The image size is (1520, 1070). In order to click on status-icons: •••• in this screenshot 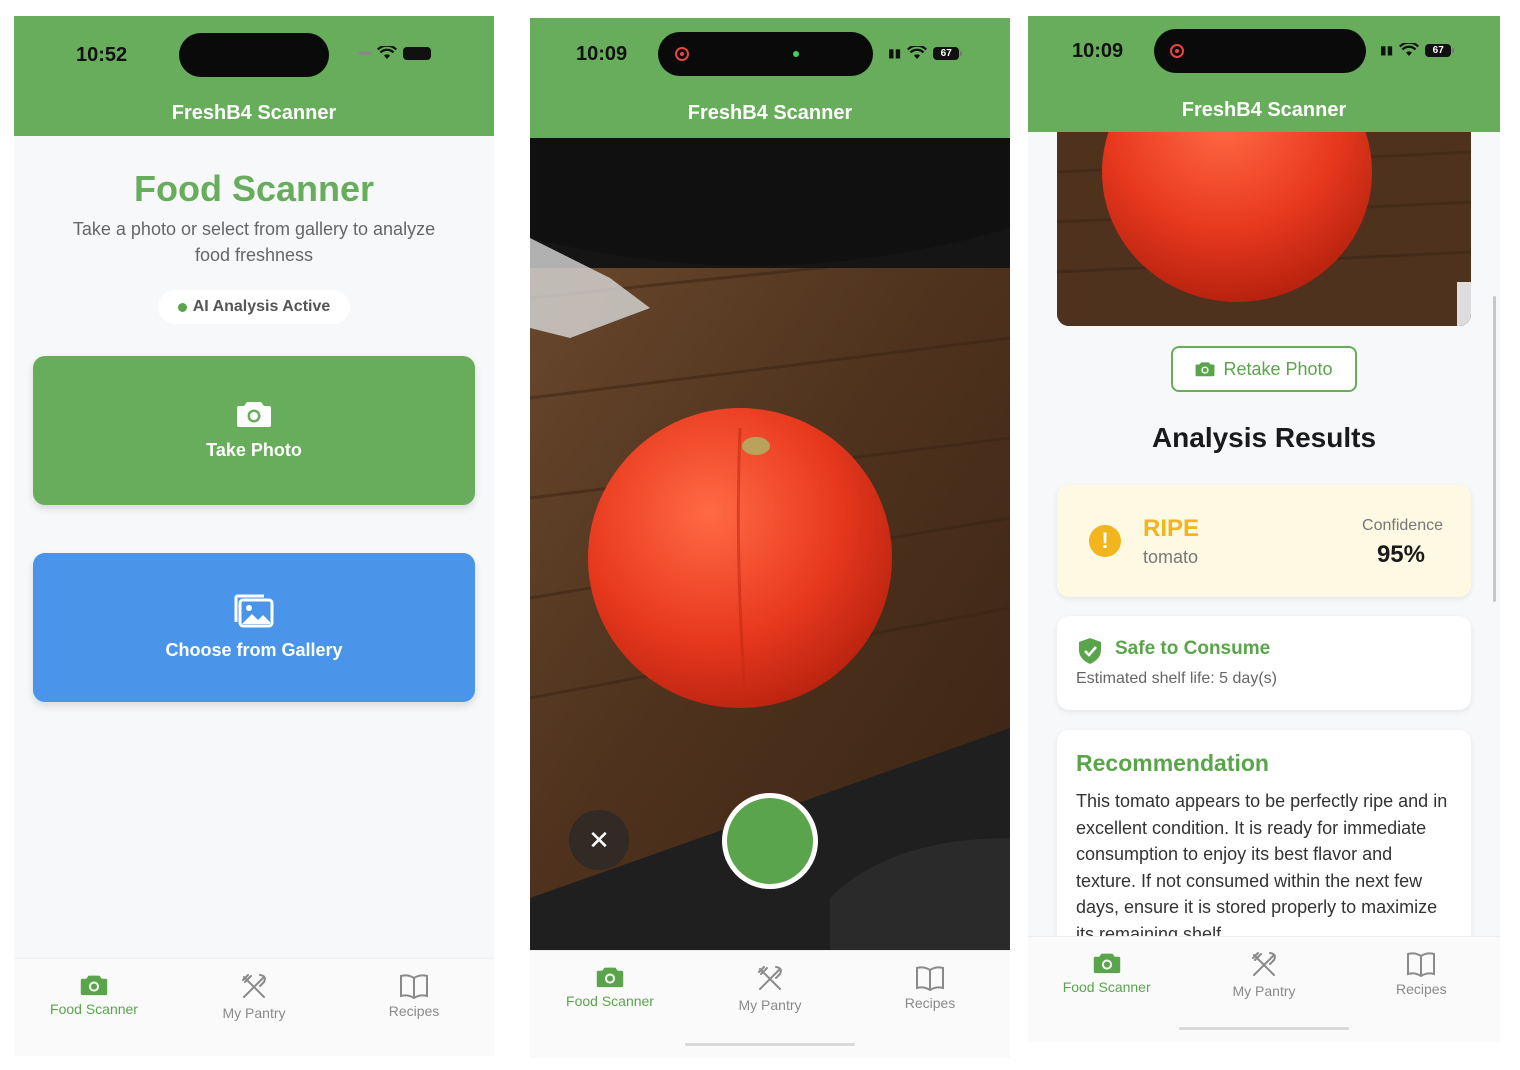, I will do `click(394, 53)`.